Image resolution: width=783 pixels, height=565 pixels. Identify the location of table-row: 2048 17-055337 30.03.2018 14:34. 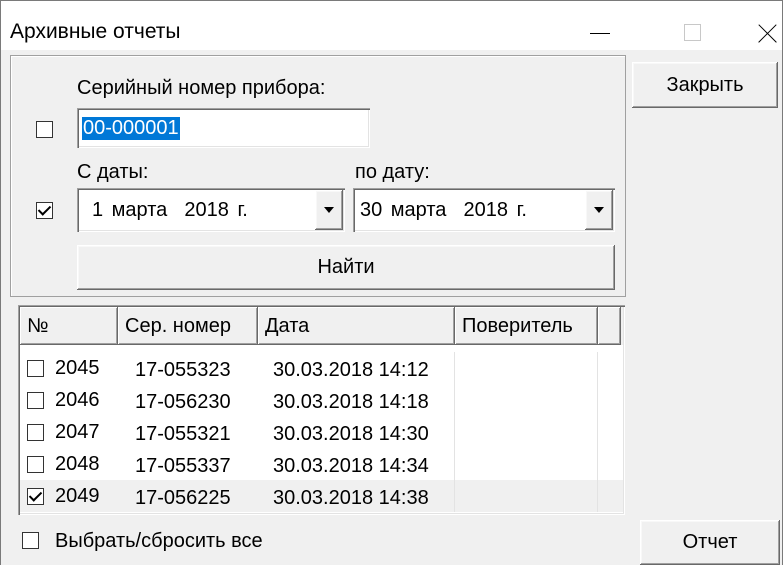
(321, 464).